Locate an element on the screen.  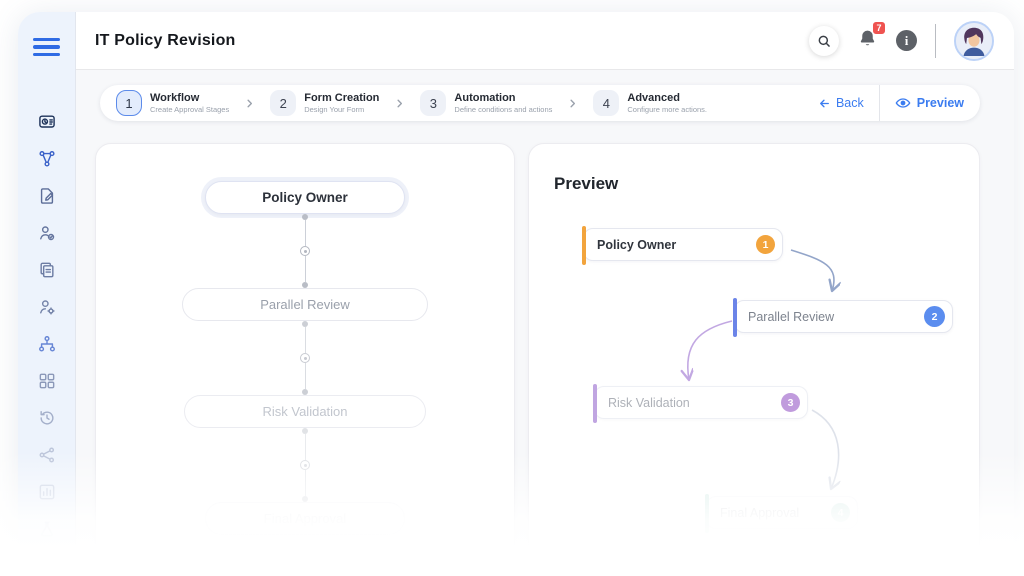
sidebar is located at coordinates (47, 294).